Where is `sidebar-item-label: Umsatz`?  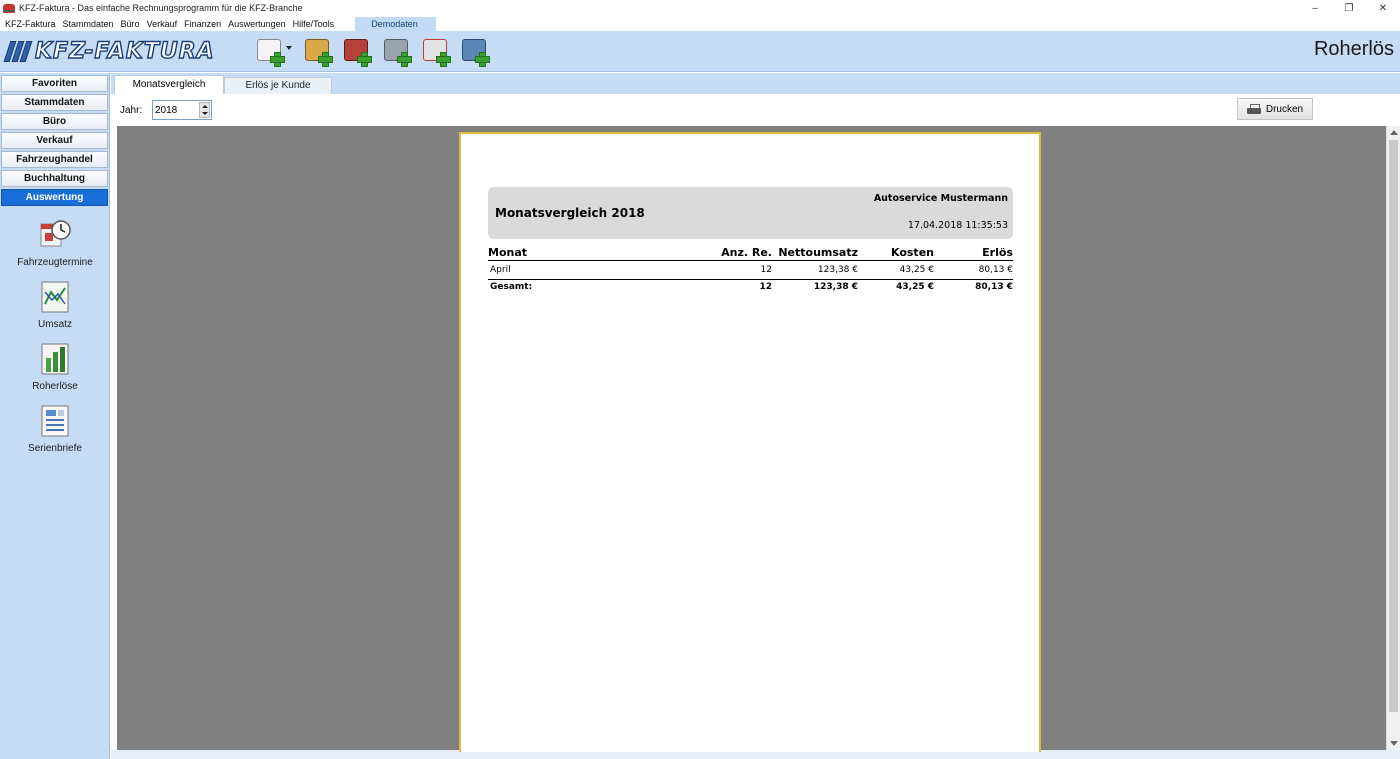
sidebar-item-label: Umsatz is located at coordinates (55, 324).